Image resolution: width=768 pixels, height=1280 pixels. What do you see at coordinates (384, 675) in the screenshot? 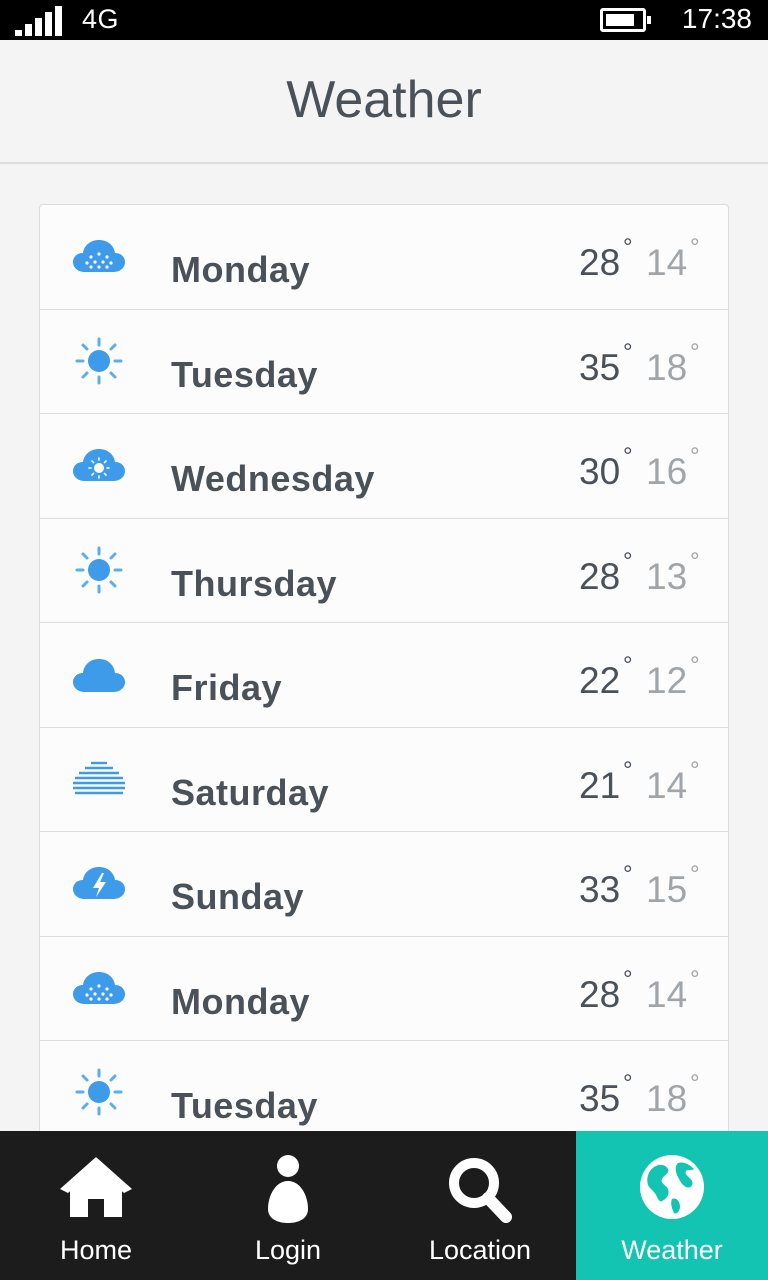
I see `forecast-row: Friday 22 ° 12 °` at bounding box center [384, 675].